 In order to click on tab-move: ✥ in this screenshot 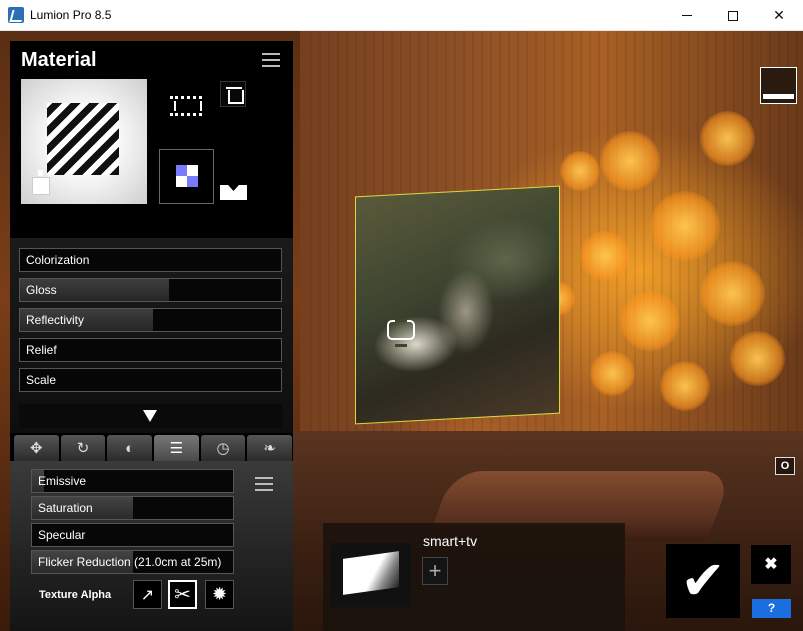, I will do `click(36, 448)`.